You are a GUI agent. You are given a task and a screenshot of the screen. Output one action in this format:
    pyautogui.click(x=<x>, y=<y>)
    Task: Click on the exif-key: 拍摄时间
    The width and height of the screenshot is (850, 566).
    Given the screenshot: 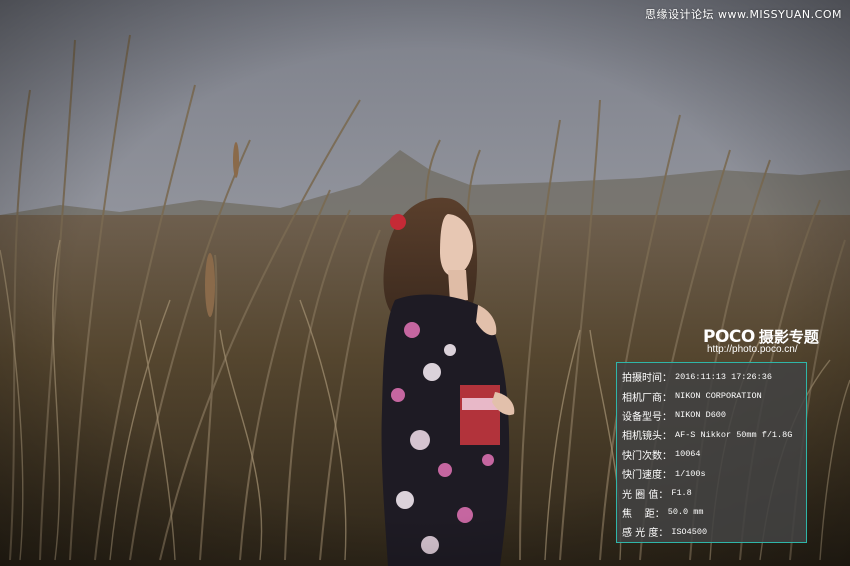 What is the action you would take?
    pyautogui.click(x=642, y=379)
    